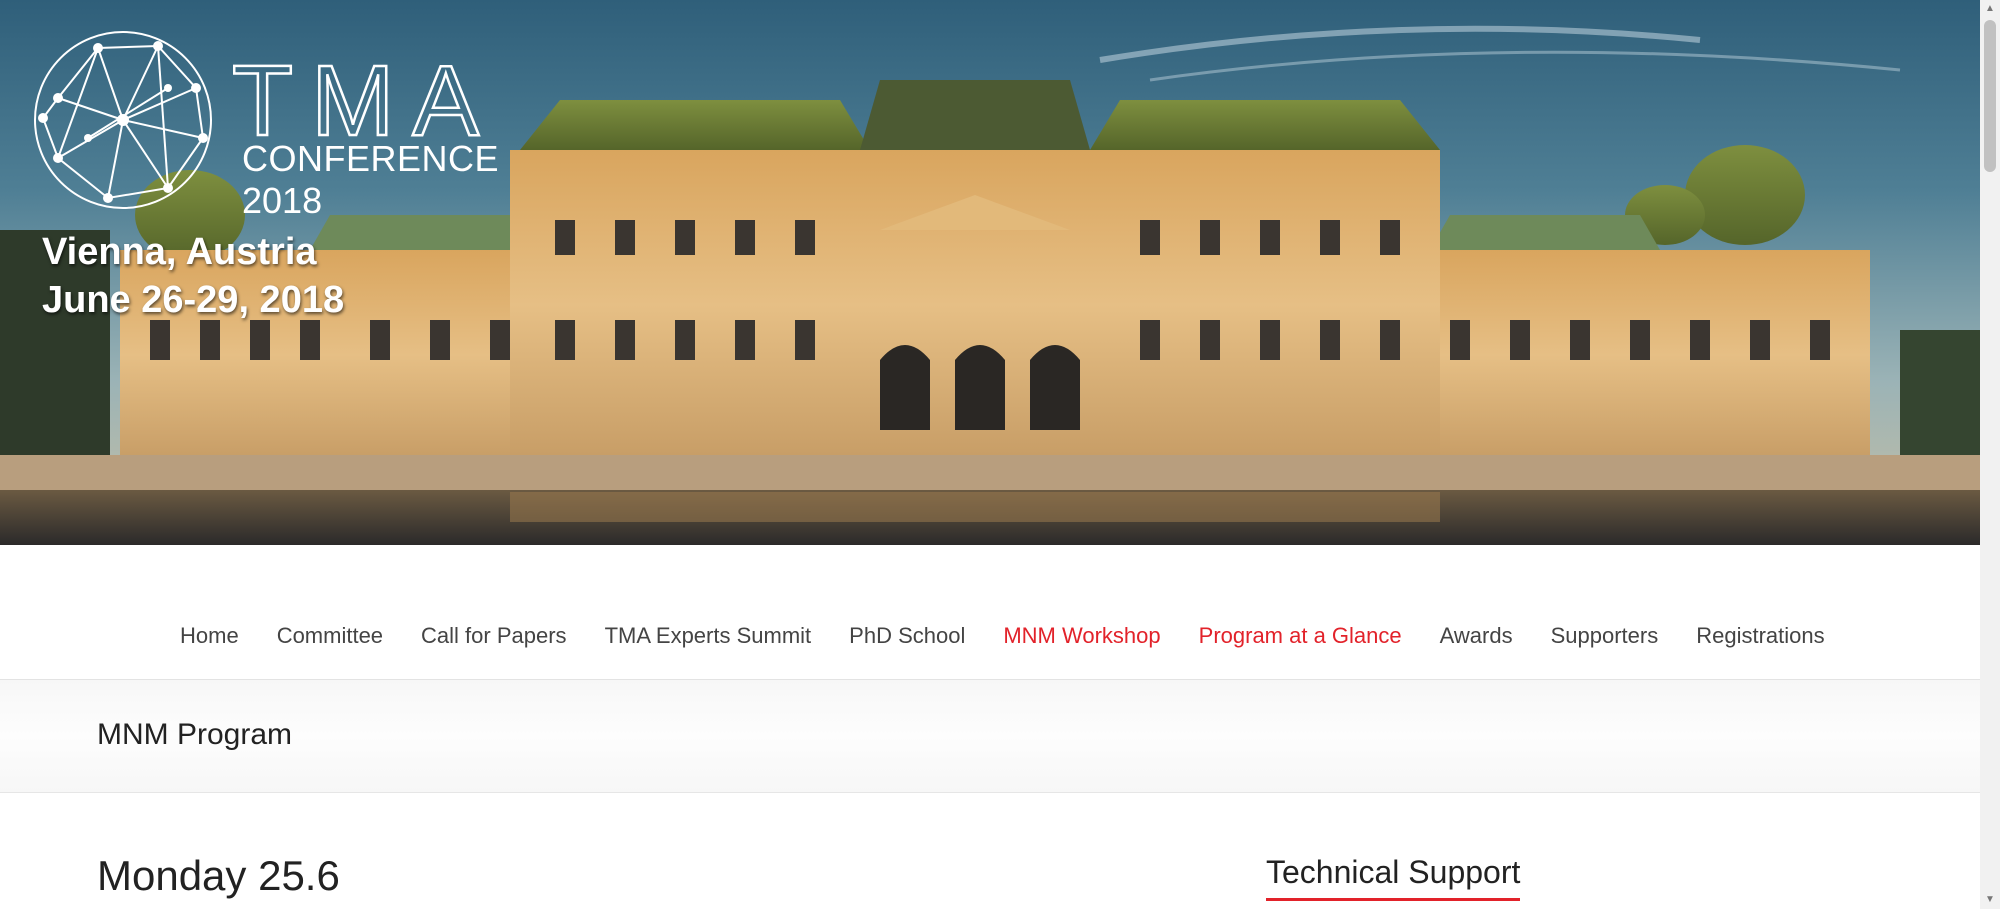 Image resolution: width=2000 pixels, height=909 pixels. Describe the element at coordinates (371, 158) in the screenshot. I see `logo-conference-text: CONFERENCE` at that location.